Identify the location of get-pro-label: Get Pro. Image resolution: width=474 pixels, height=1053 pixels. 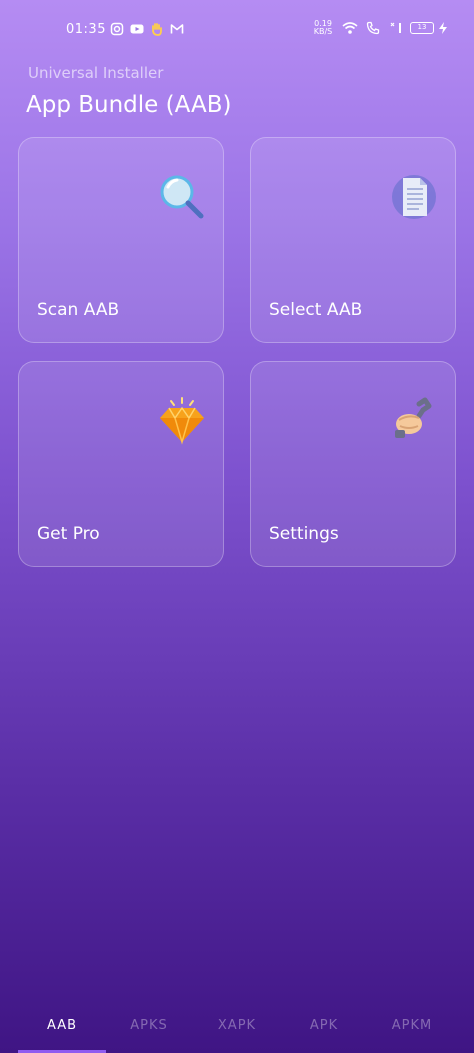
(68, 534).